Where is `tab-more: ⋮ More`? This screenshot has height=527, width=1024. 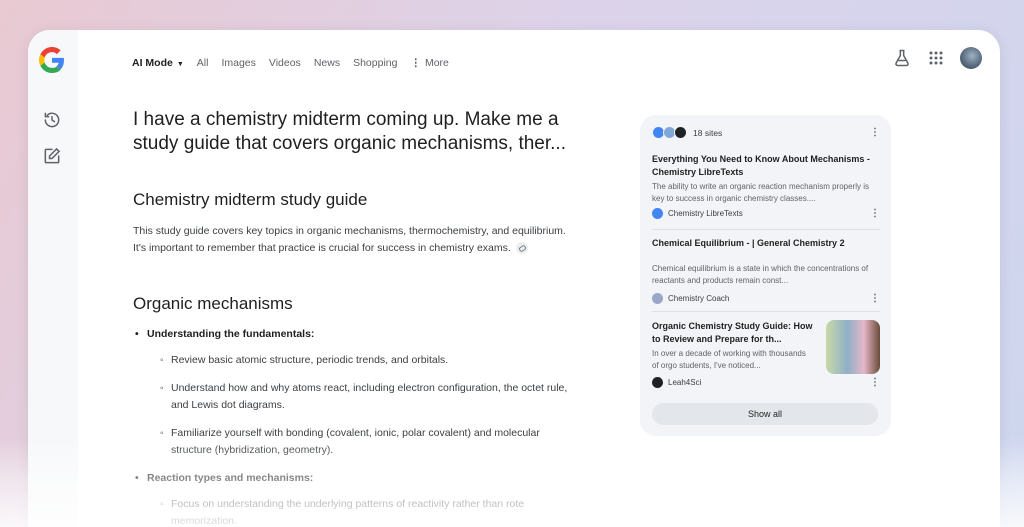
tab-more: ⋮ More is located at coordinates (429, 63).